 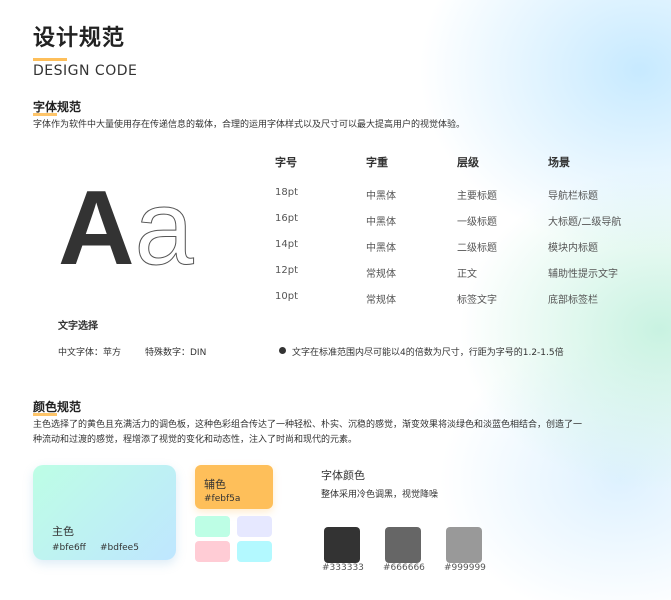 What do you see at coordinates (585, 222) in the screenshot?
I see `table-cell: 大标题/二级导航` at bounding box center [585, 222].